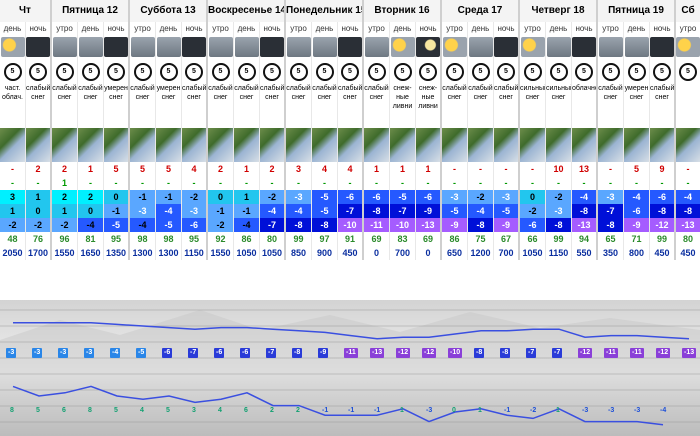 The width and height of the screenshot is (700, 436). I want to click on lower-temp-label: 5, so click(38, 410).